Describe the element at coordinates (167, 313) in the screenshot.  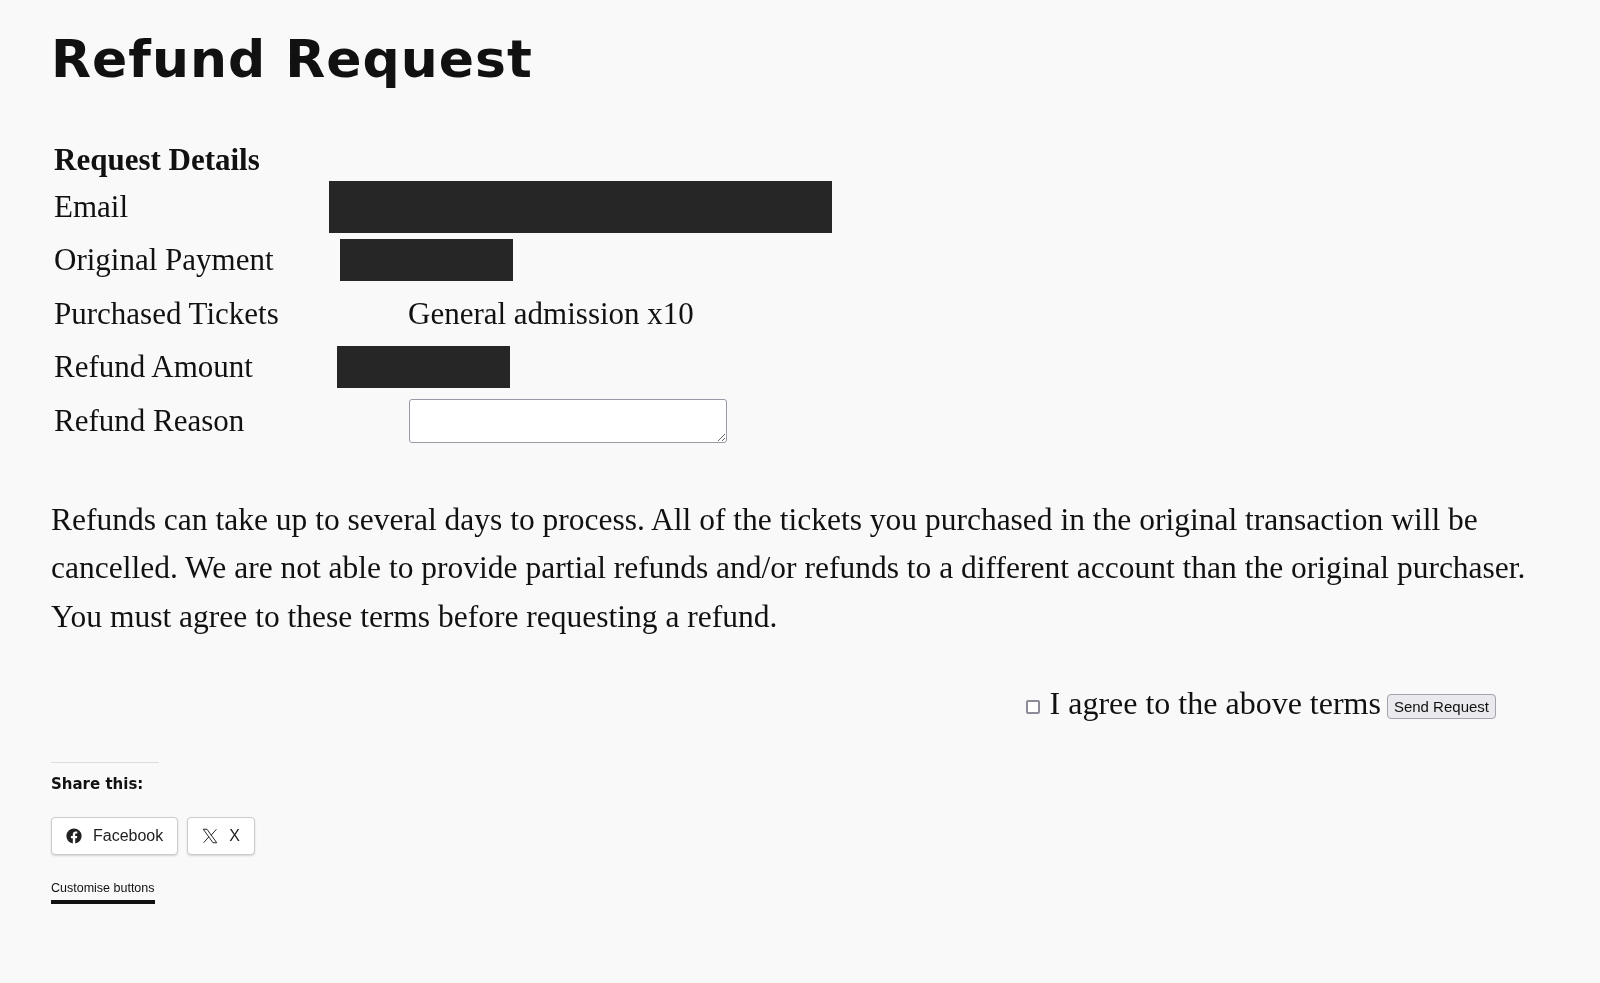
I see `field-label: Purchased Tickets` at that location.